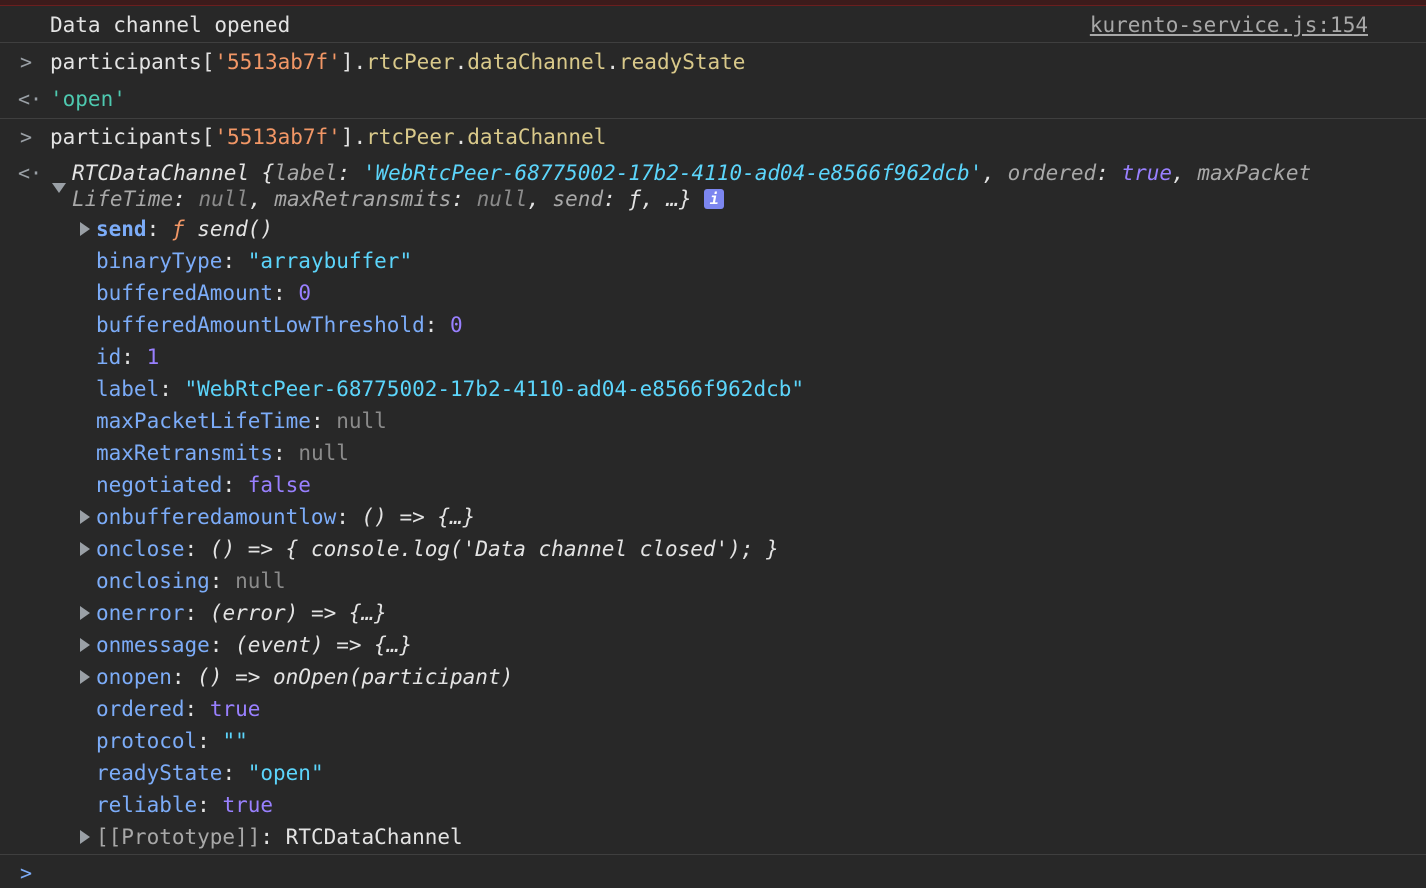 Image resolution: width=1426 pixels, height=888 pixels. What do you see at coordinates (184, 229) in the screenshot?
I see `property-row: send: ƒ send()` at bounding box center [184, 229].